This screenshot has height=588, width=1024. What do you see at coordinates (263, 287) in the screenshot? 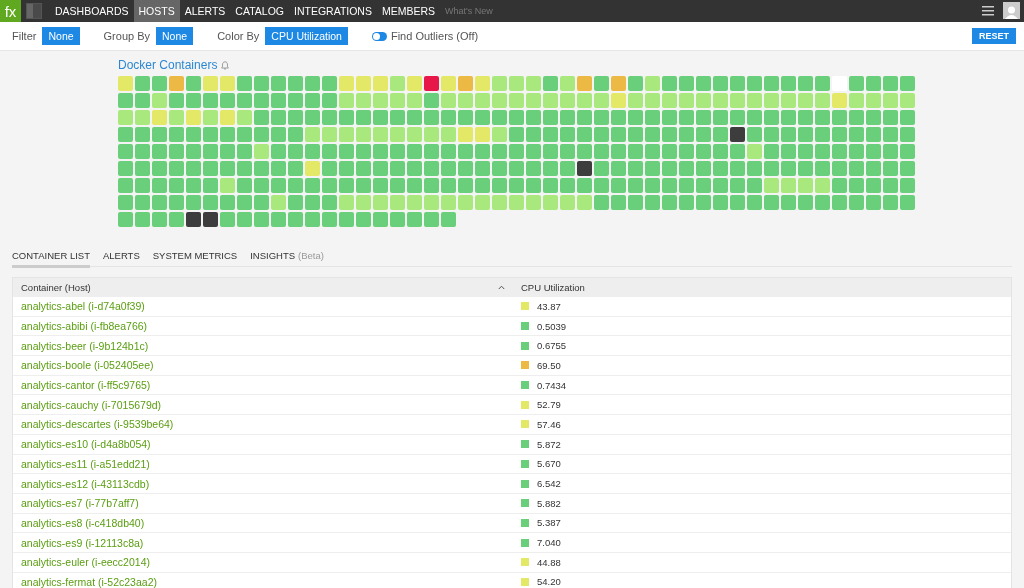
I see `column-header: Container (Host)` at bounding box center [263, 287].